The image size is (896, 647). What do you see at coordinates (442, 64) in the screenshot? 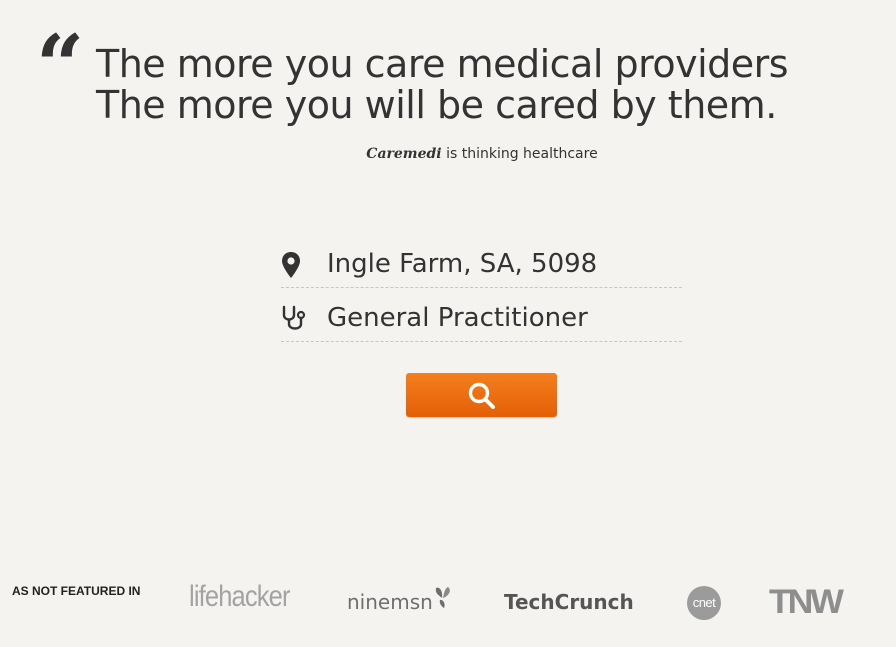
I see `headline-line-1: The more you care medical providers` at bounding box center [442, 64].